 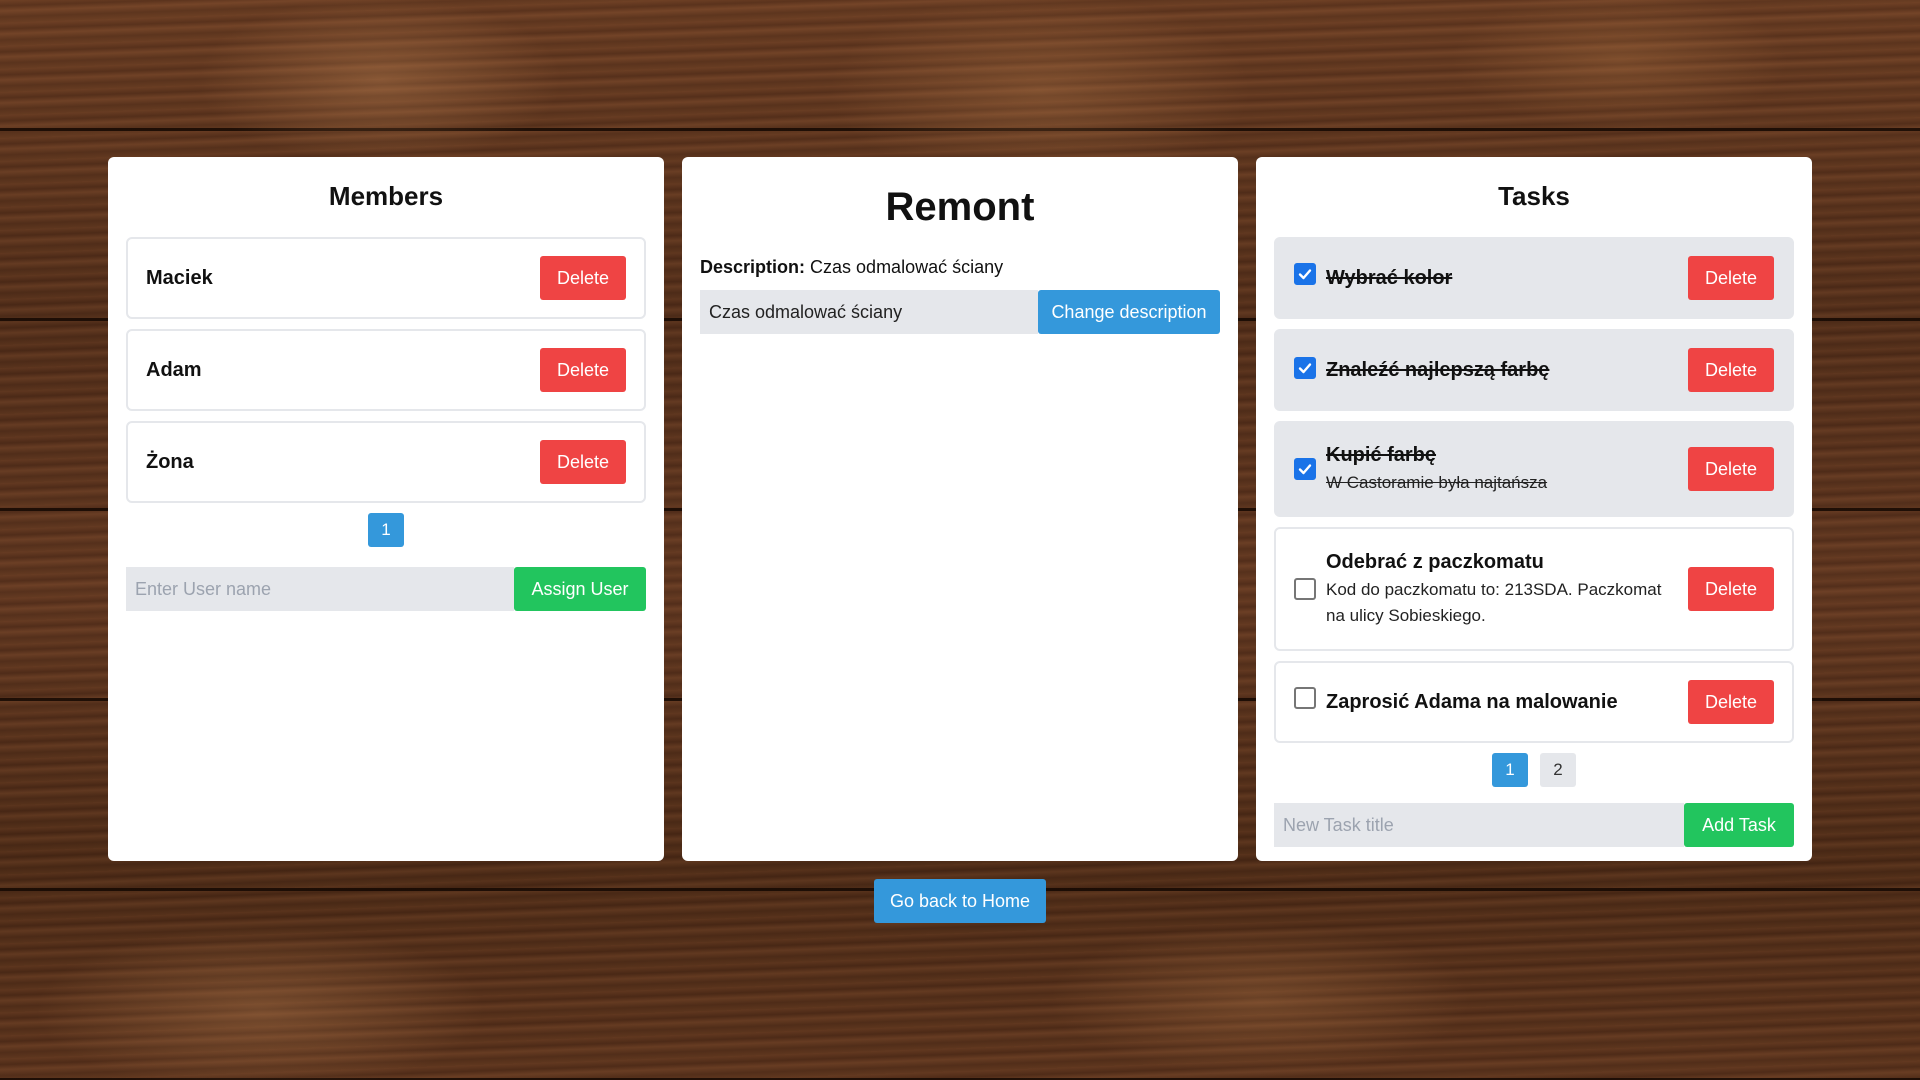 What do you see at coordinates (1534, 770) in the screenshot?
I see `tasks-pagination: 1 2` at bounding box center [1534, 770].